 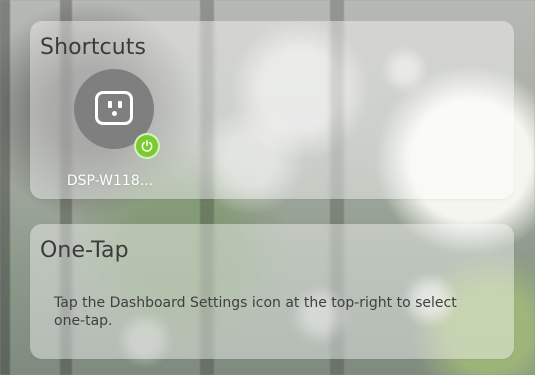 What do you see at coordinates (110, 104) in the screenshot?
I see `plug-slot-left` at bounding box center [110, 104].